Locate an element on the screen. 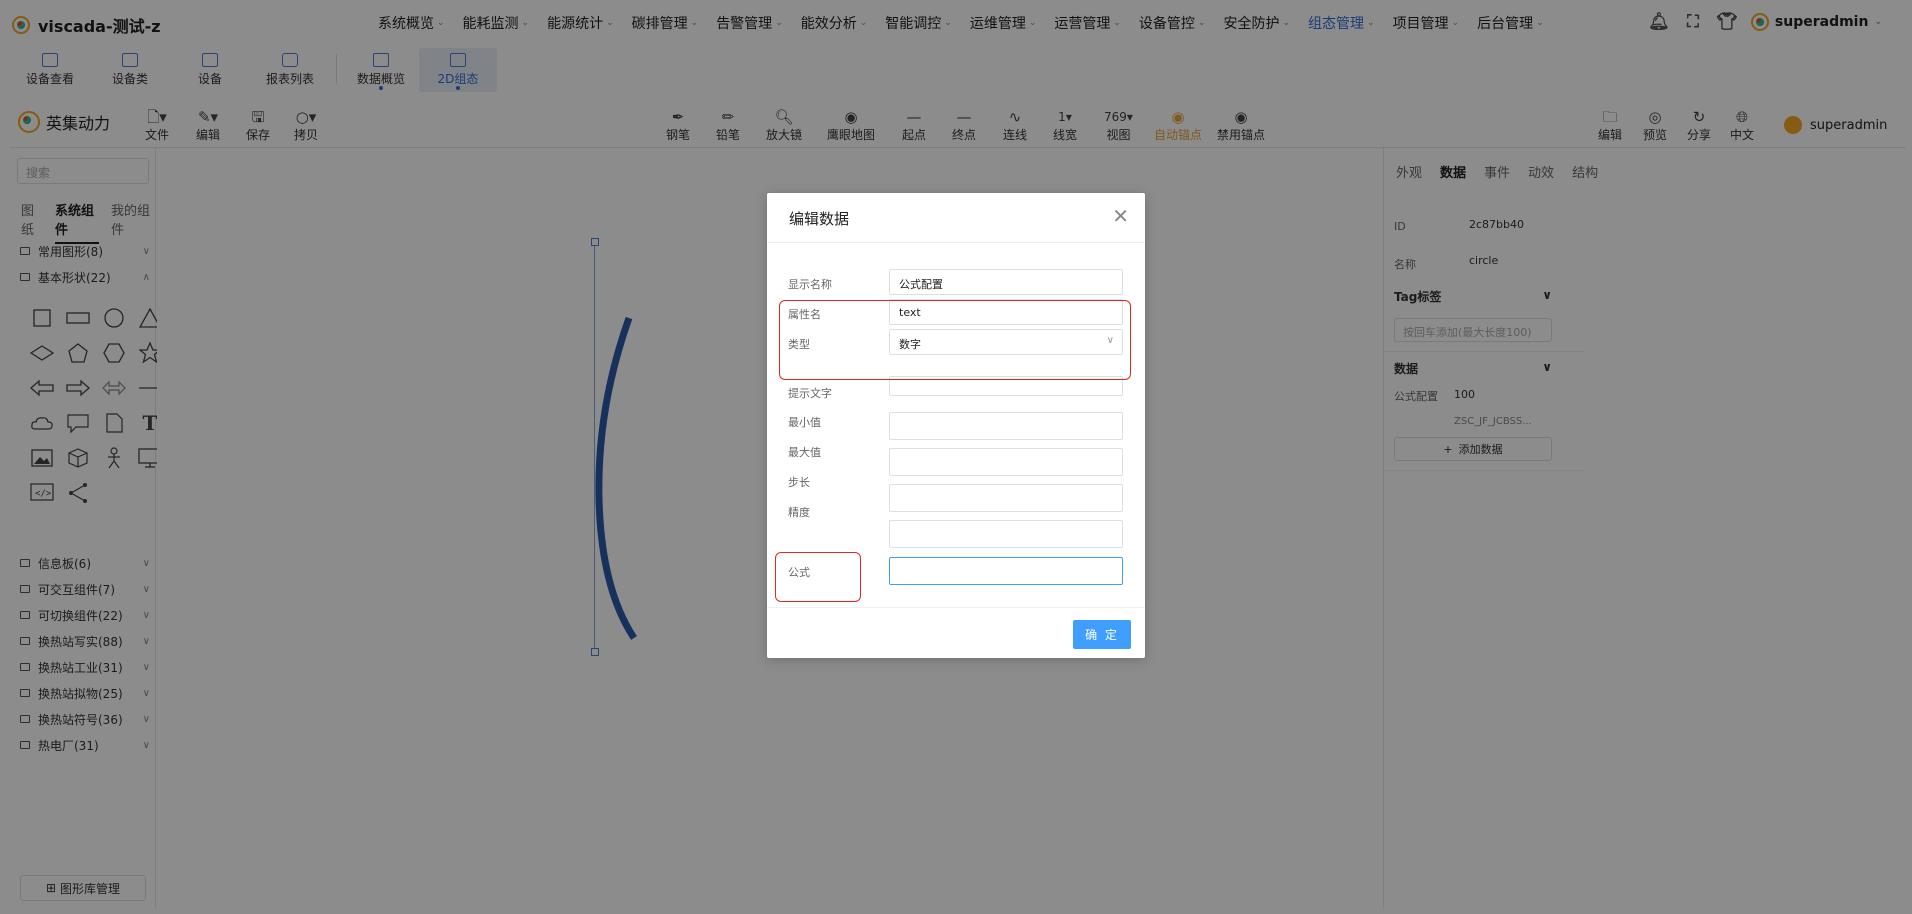 This screenshot has height=914, width=1912. highlight-formula-box is located at coordinates (818, 577).